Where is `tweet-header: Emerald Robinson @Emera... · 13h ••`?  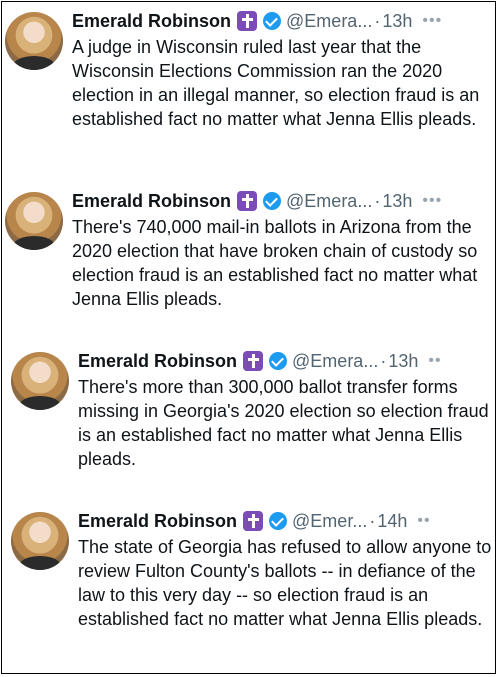
tweet-header: Emerald Robinson @Emera... · 13h •• is located at coordinates (260, 361).